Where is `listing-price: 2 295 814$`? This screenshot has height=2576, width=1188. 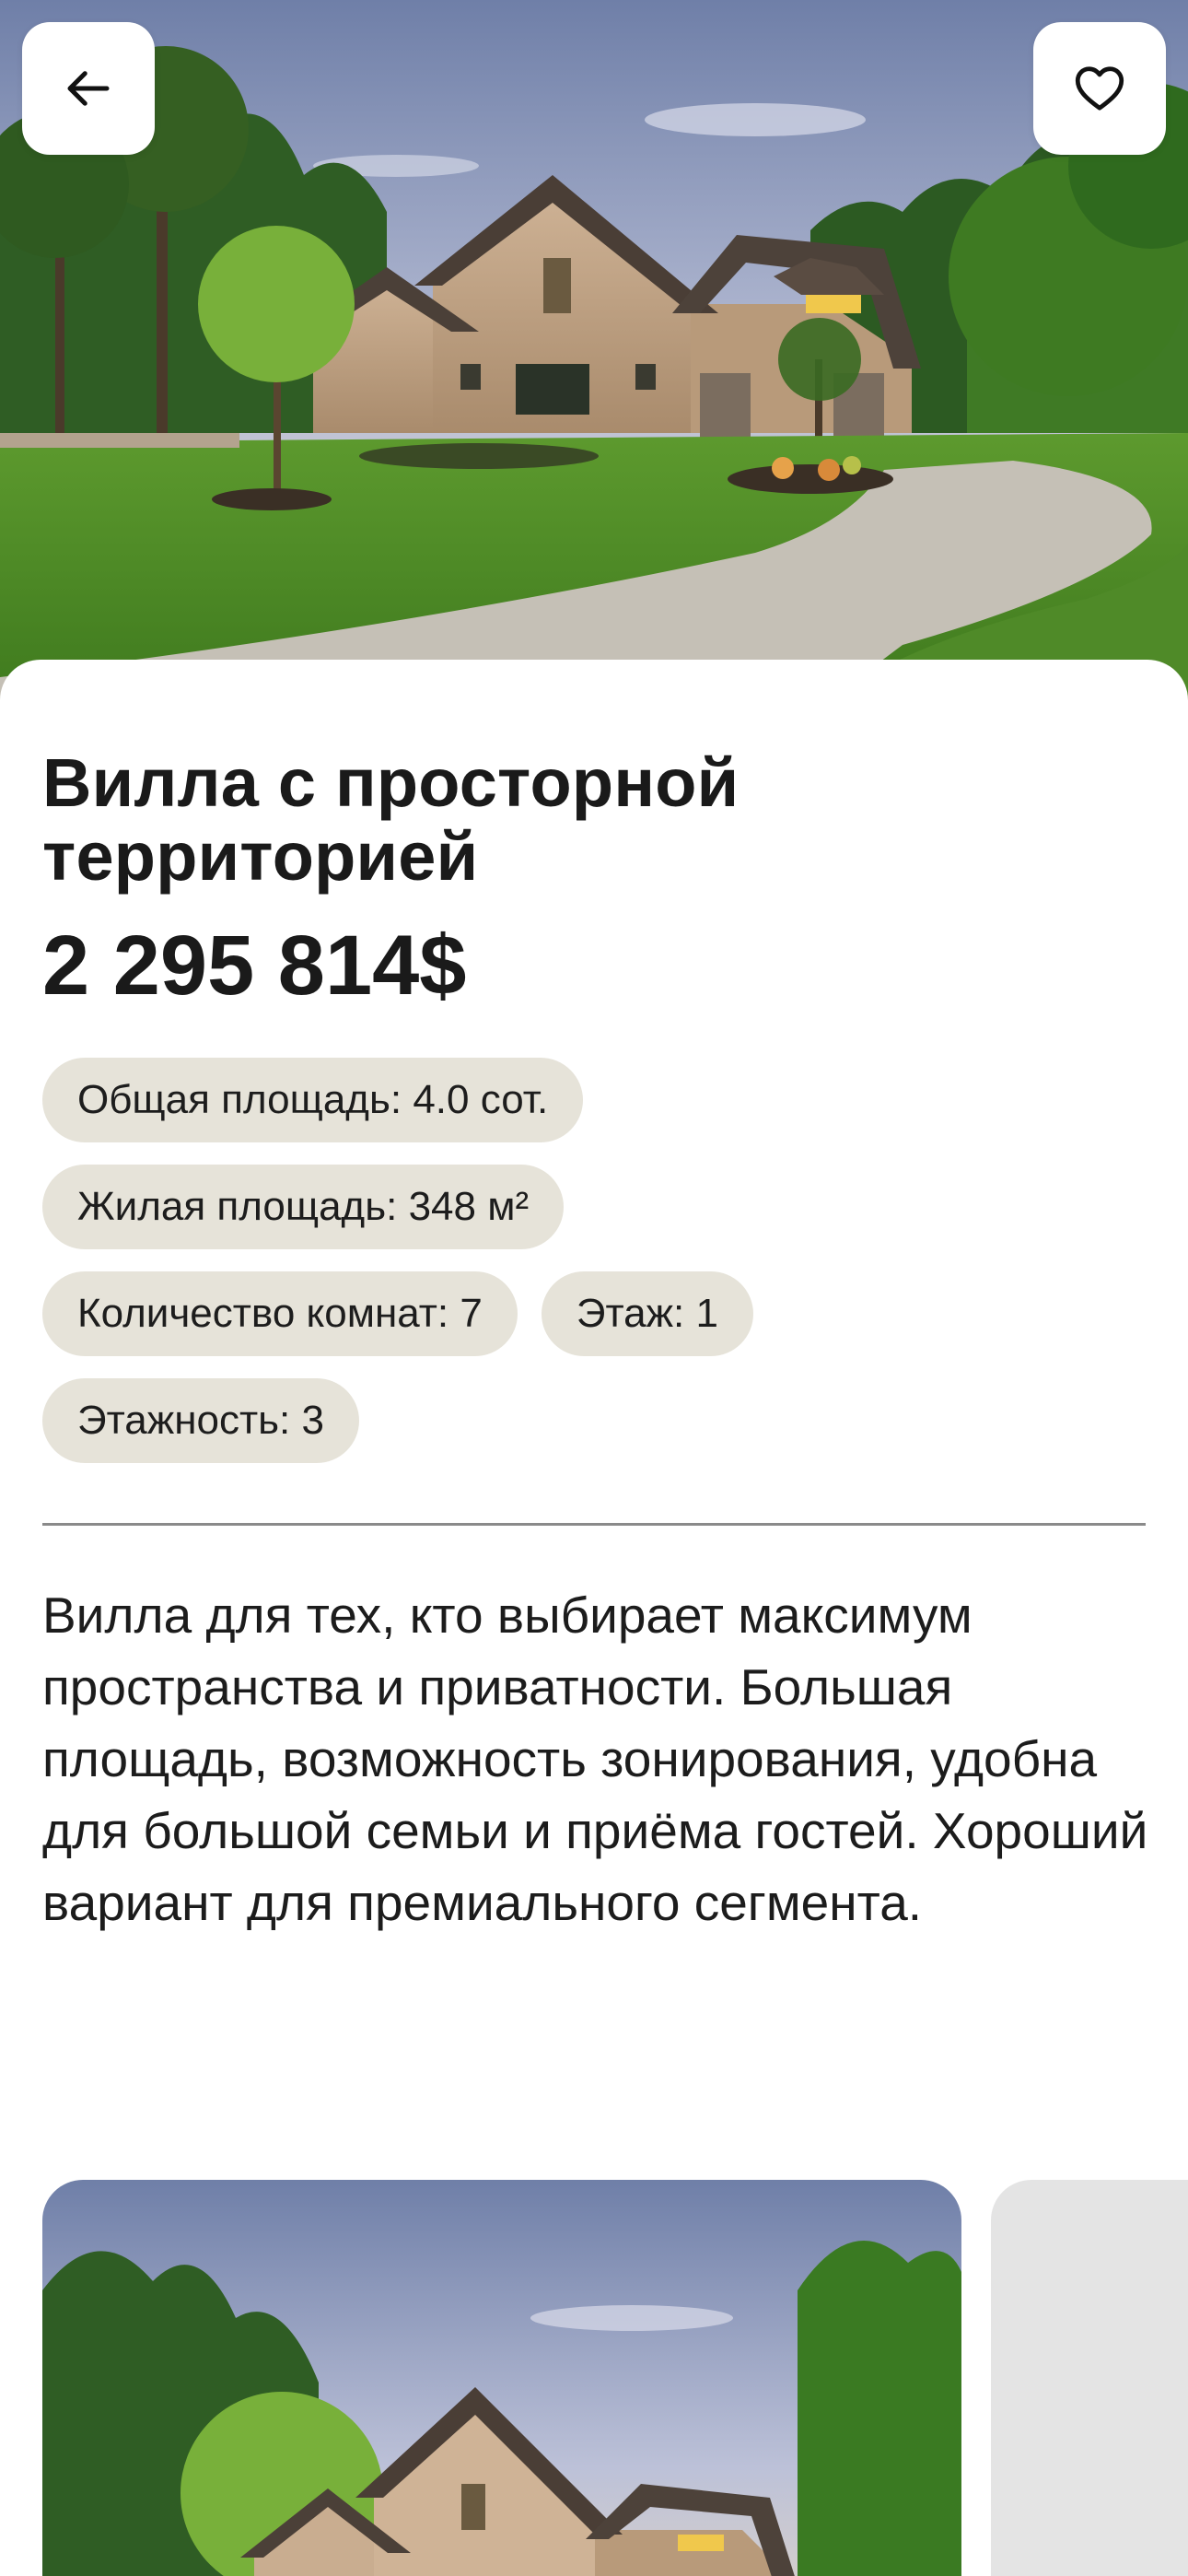
listing-price: 2 295 814$ is located at coordinates (254, 966).